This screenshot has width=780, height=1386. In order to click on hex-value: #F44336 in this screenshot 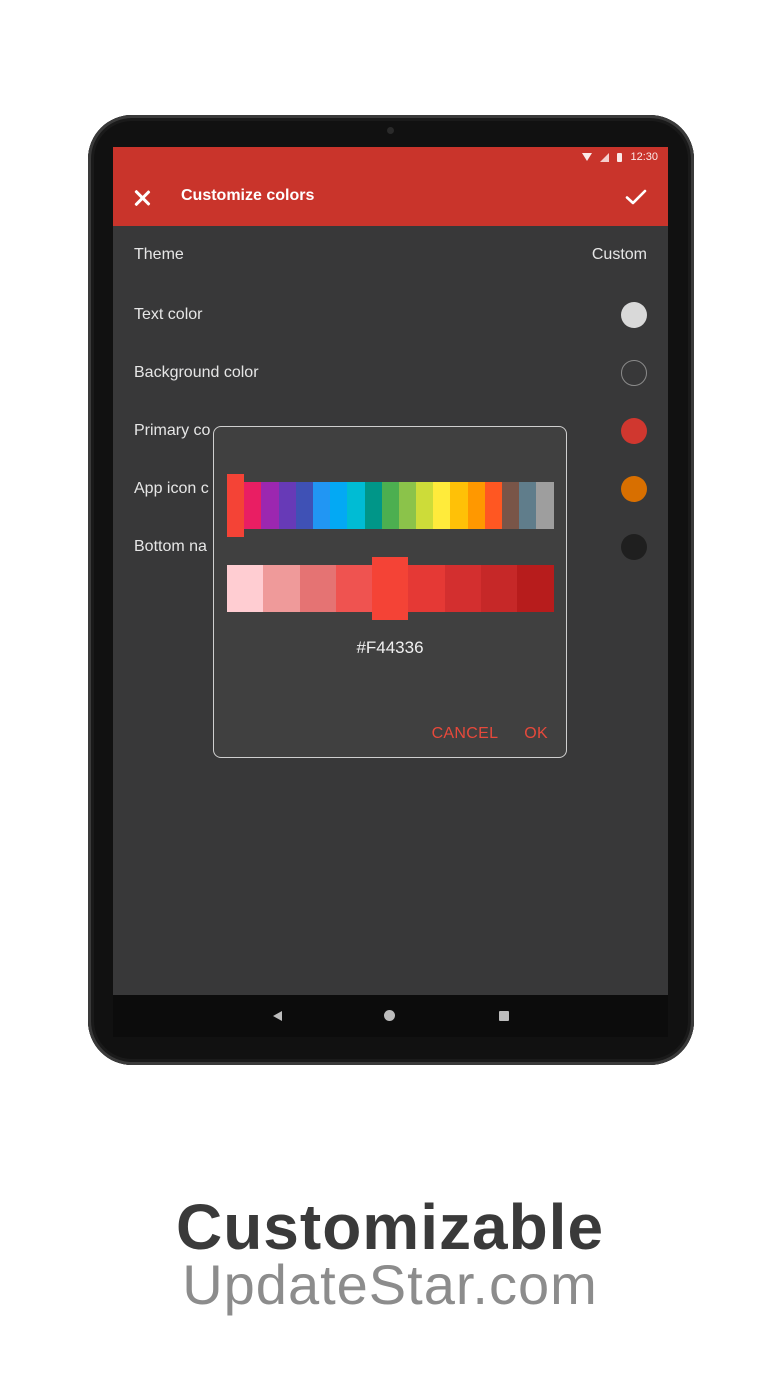, I will do `click(390, 647)`.